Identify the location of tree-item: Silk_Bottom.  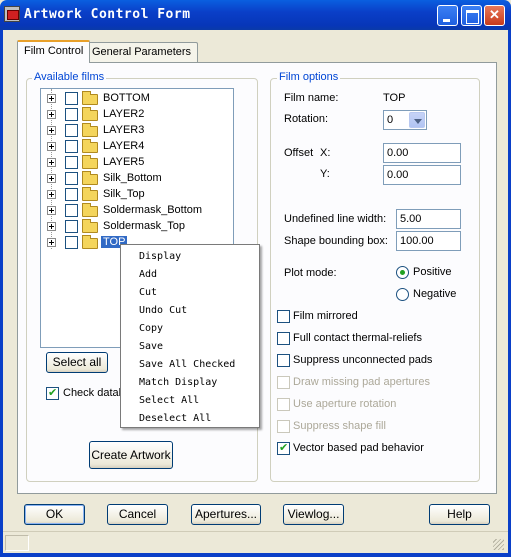
(136, 179).